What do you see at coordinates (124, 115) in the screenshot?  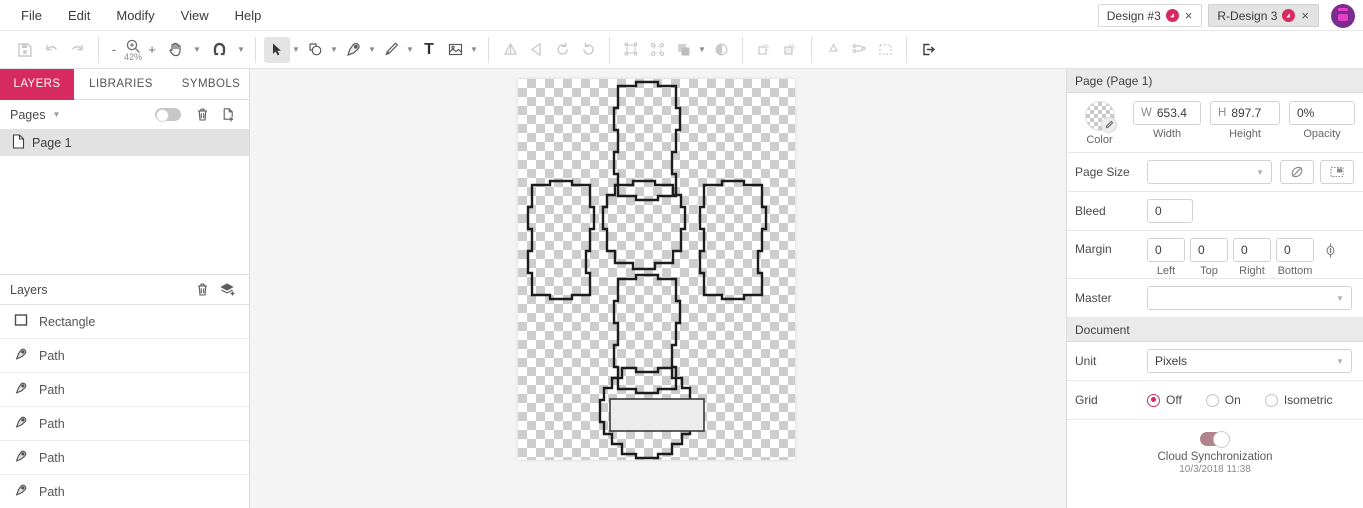 I see `pages-section-header: Pages ▼` at bounding box center [124, 115].